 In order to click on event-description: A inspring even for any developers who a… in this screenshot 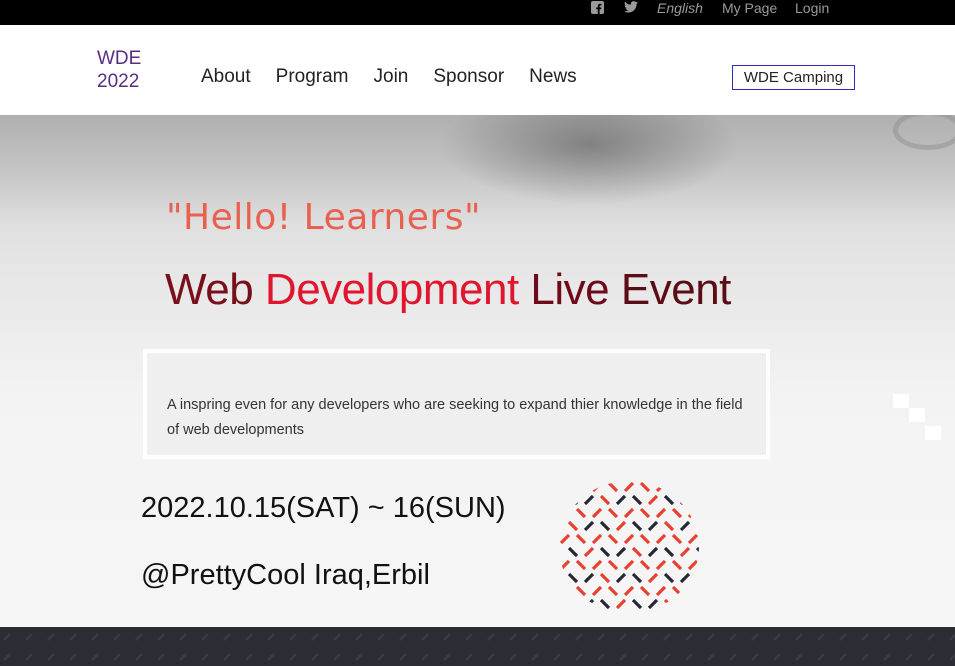, I will do `click(455, 417)`.